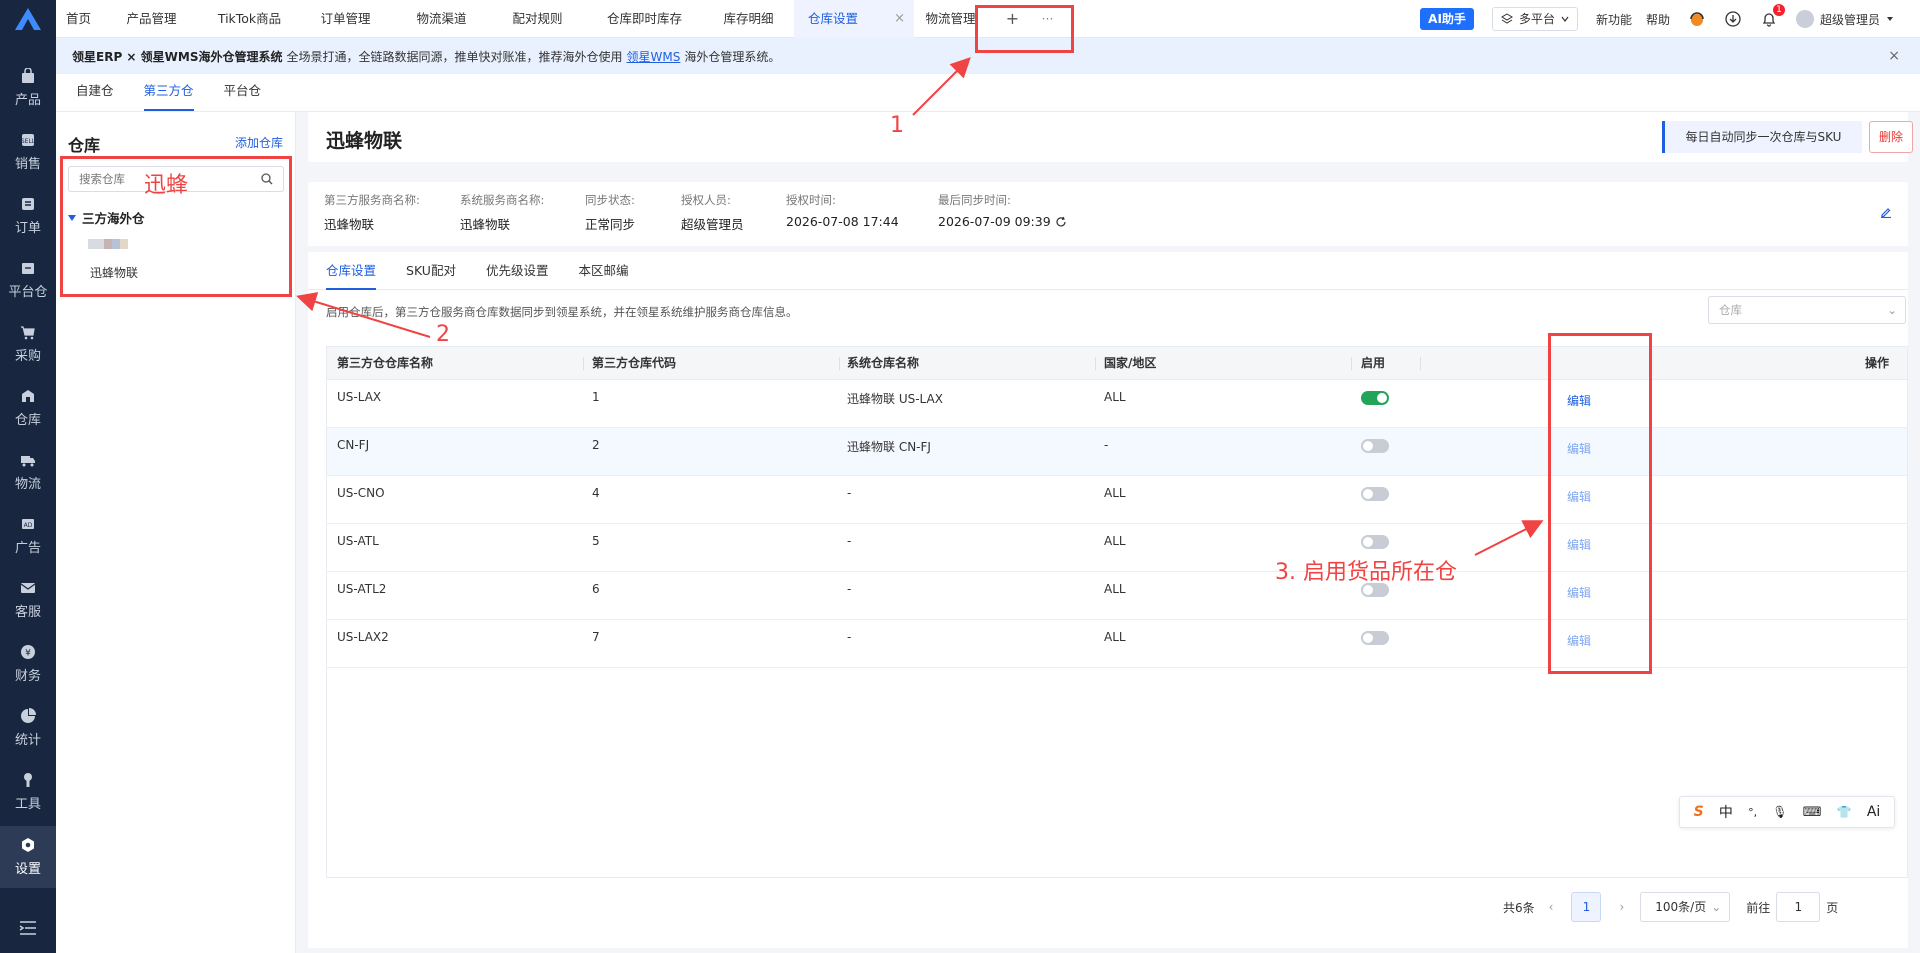  What do you see at coordinates (28, 216) in the screenshot?
I see `nav-item-order: 订单` at bounding box center [28, 216].